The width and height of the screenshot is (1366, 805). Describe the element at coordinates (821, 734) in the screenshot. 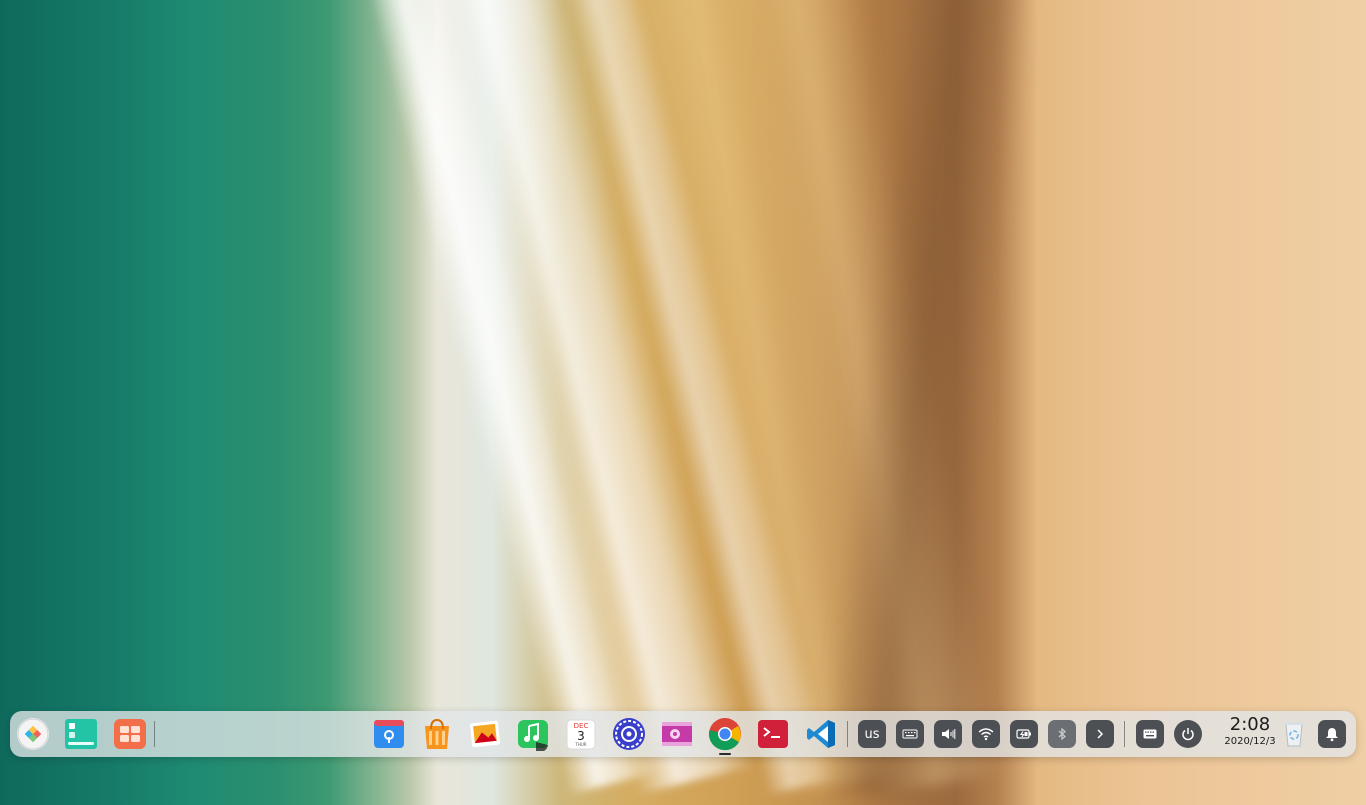

I see `vscode-icon` at that location.